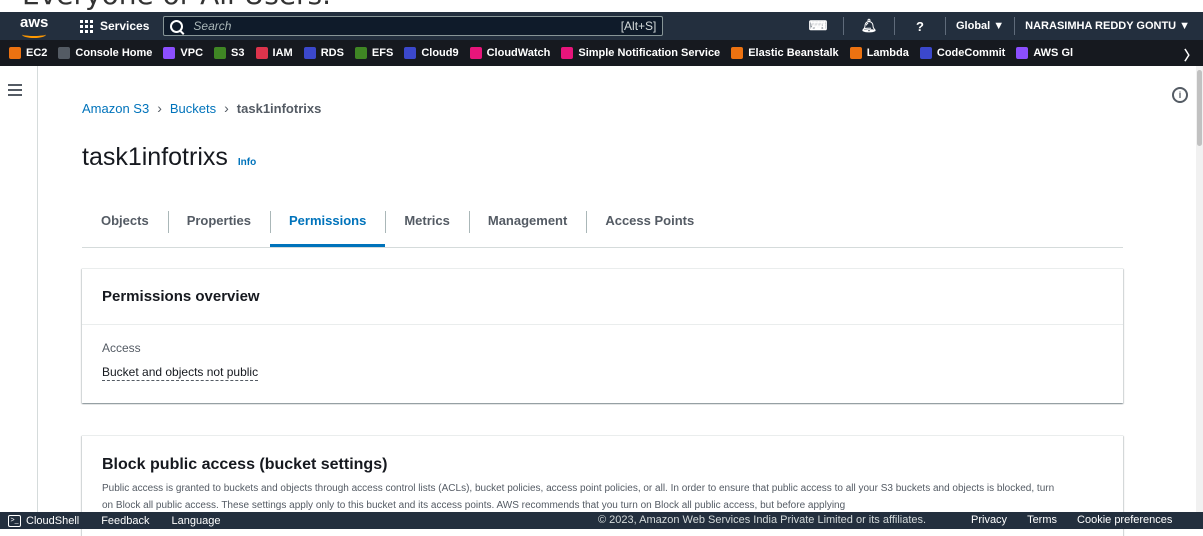  I want to click on page-scrollbar, so click(1199, 289).